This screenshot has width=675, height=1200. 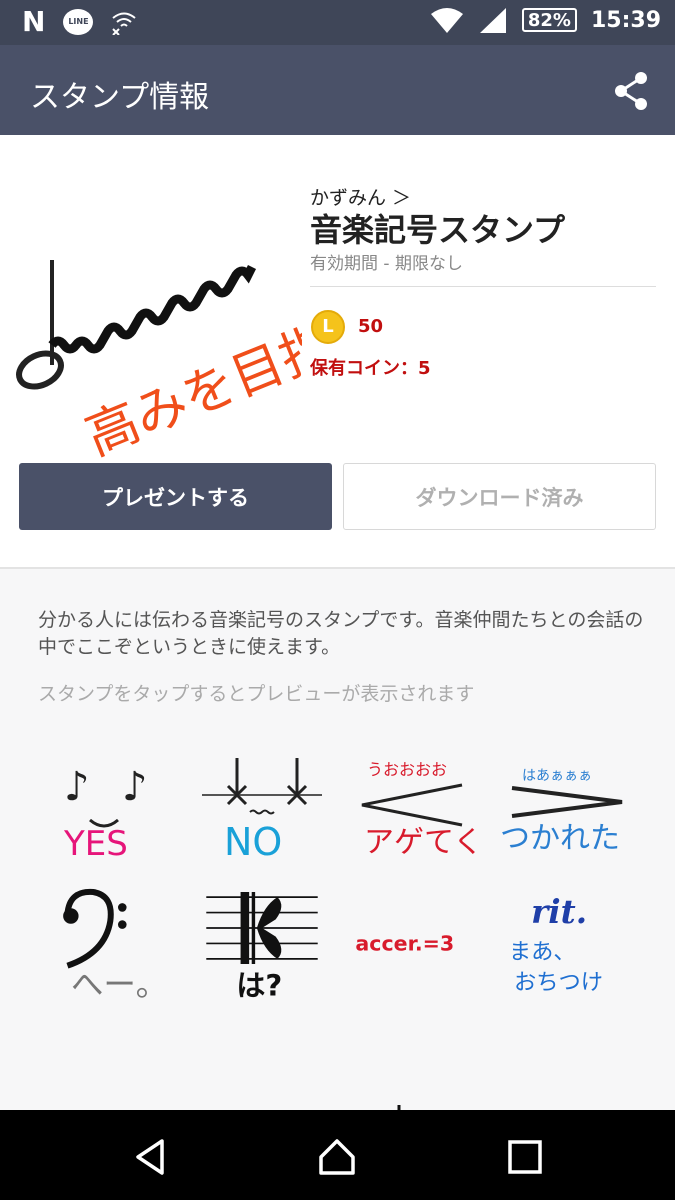 What do you see at coordinates (412, 800) in the screenshot?
I see `sticker-accent-up: うおおおお アゲてくぜ` at bounding box center [412, 800].